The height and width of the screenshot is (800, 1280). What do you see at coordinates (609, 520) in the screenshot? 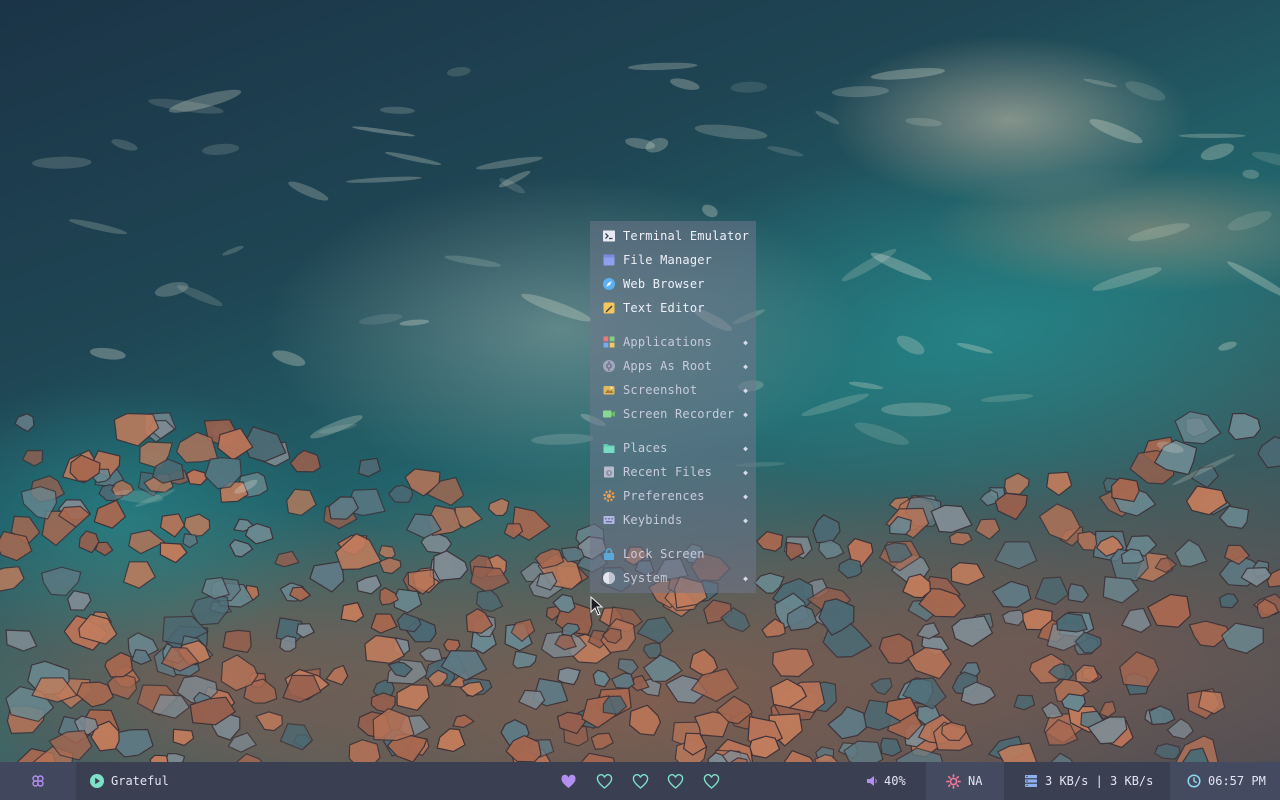
I see `keybinds-icon` at bounding box center [609, 520].